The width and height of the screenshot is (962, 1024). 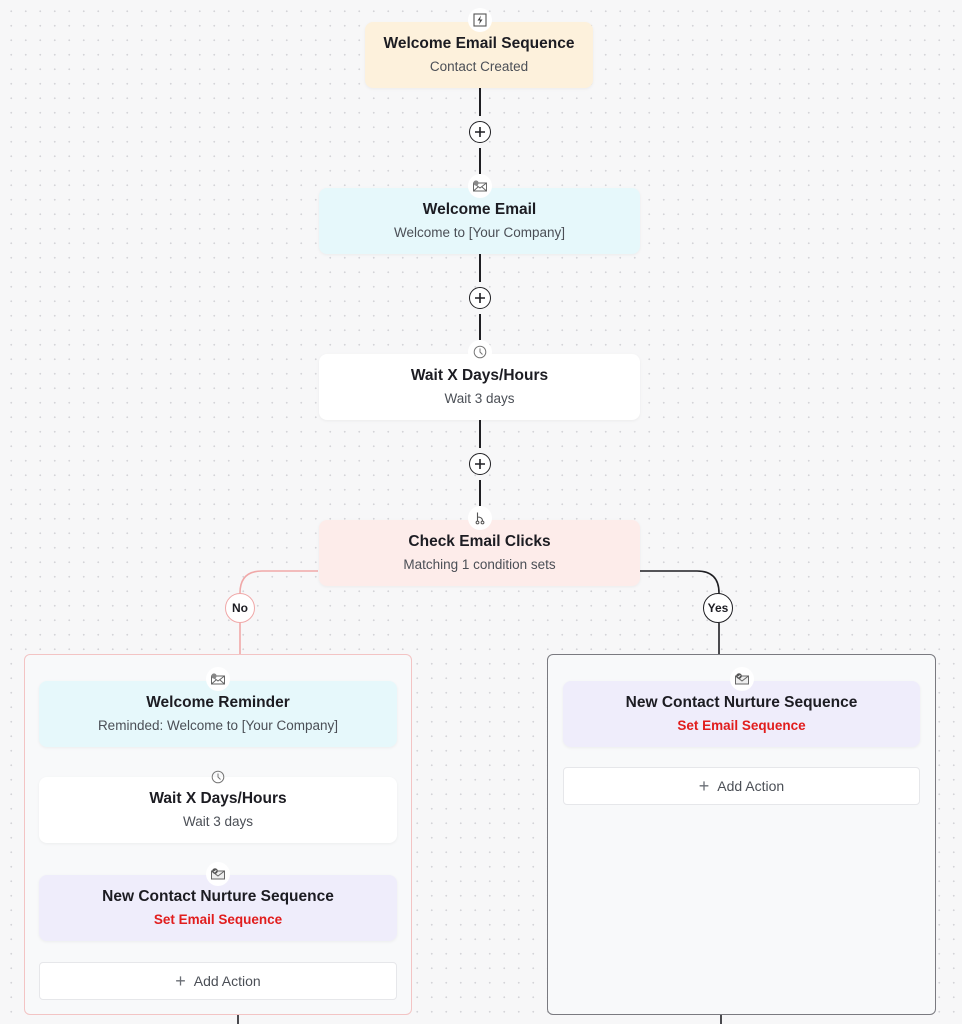 I want to click on condition-title: Check Email Clicks, so click(x=479, y=541).